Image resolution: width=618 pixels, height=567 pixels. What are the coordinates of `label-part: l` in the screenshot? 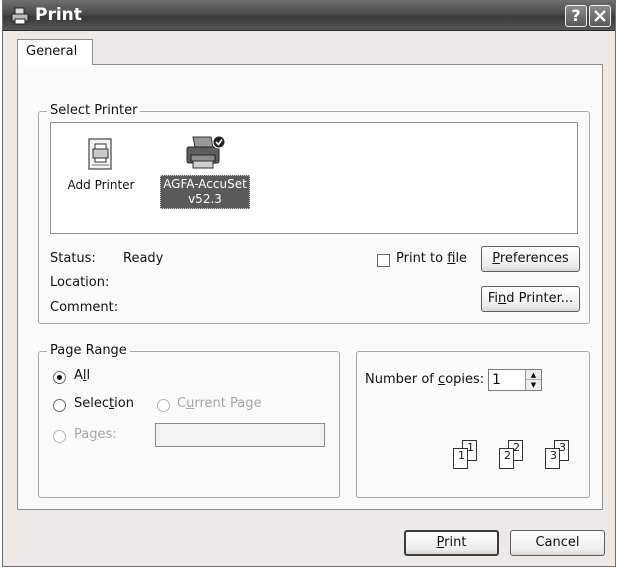 It's located at (88, 375).